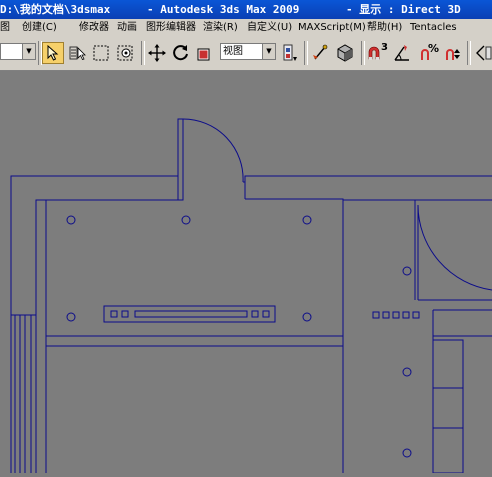 The width and height of the screenshot is (492, 477). Describe the element at coordinates (5, 28) in the screenshot. I see `menu-item-file: 图` at that location.